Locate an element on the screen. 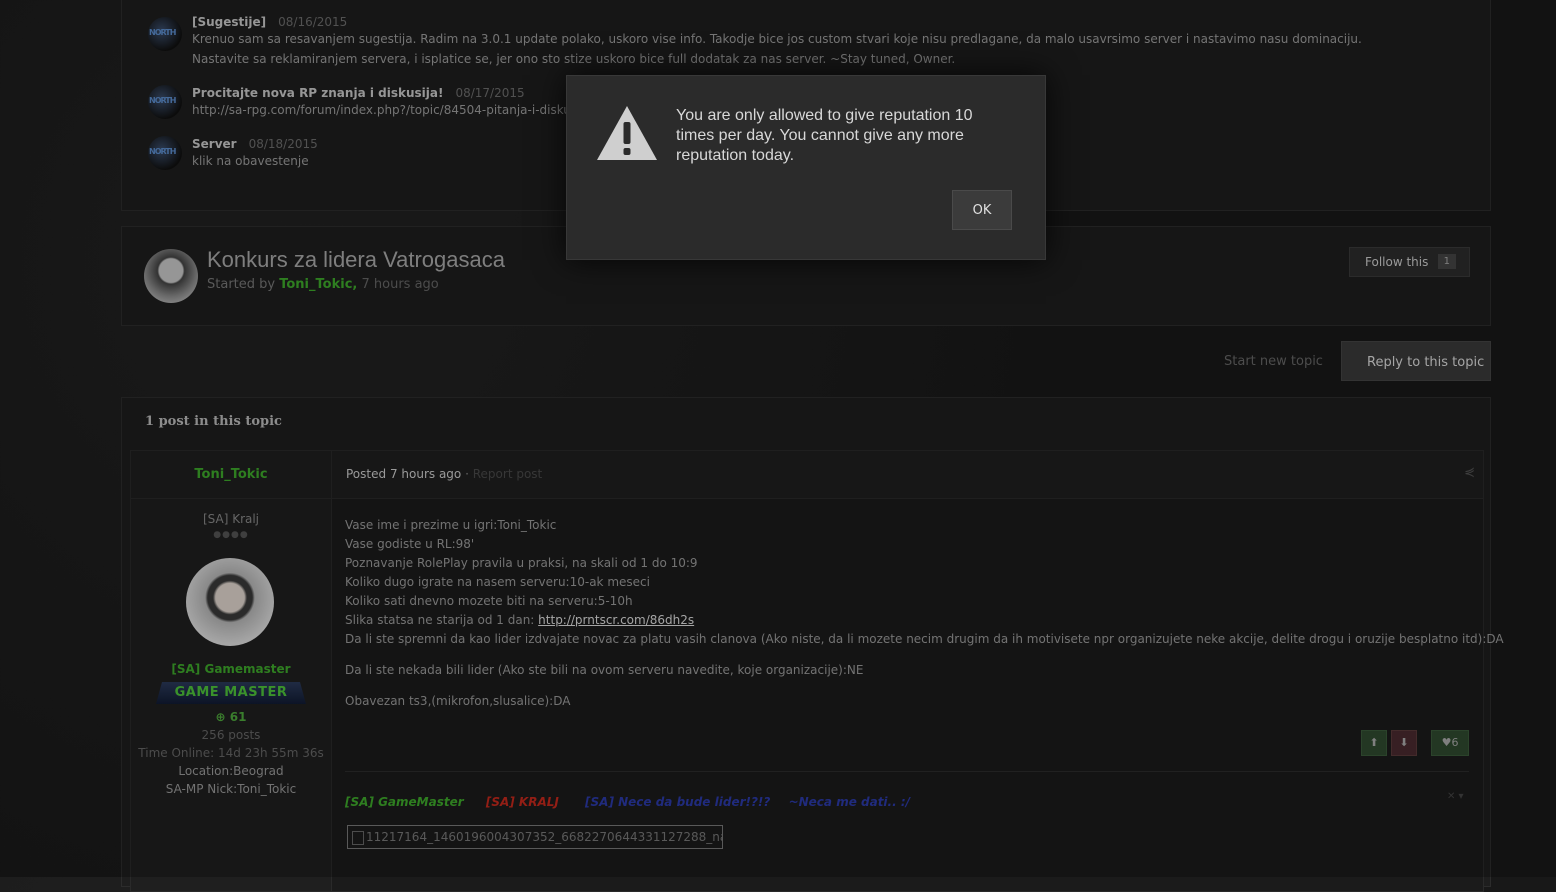 The width and height of the screenshot is (1556, 892). warning-icon is located at coordinates (627, 133).